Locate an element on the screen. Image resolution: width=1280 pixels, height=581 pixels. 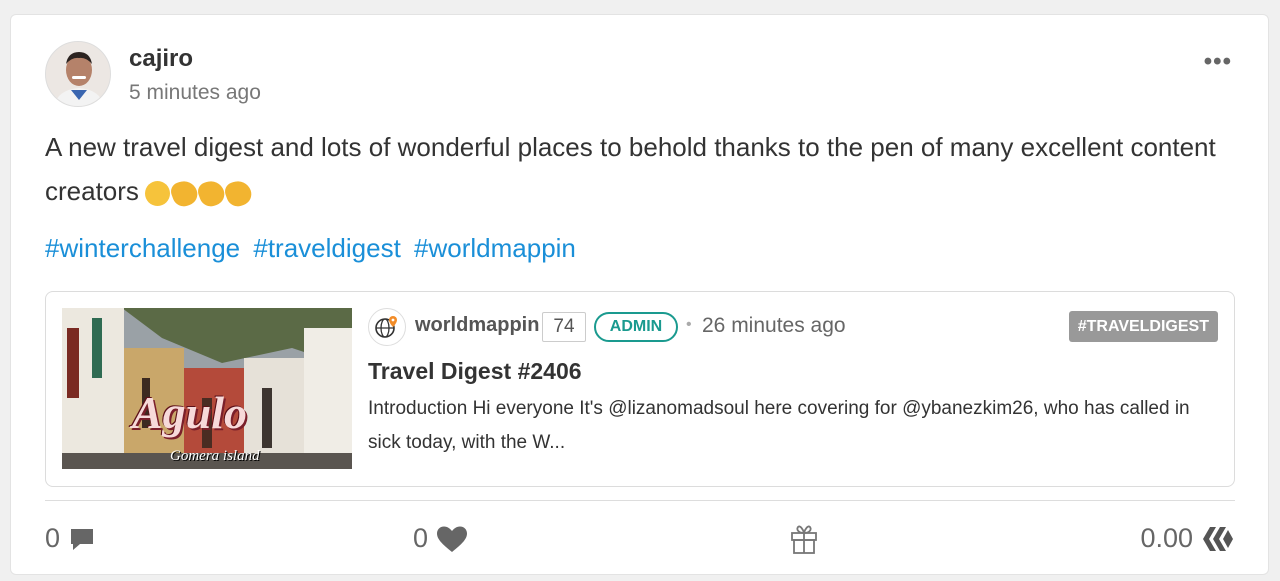
hashtag-link: #worldmappin is located at coordinates (495, 248).